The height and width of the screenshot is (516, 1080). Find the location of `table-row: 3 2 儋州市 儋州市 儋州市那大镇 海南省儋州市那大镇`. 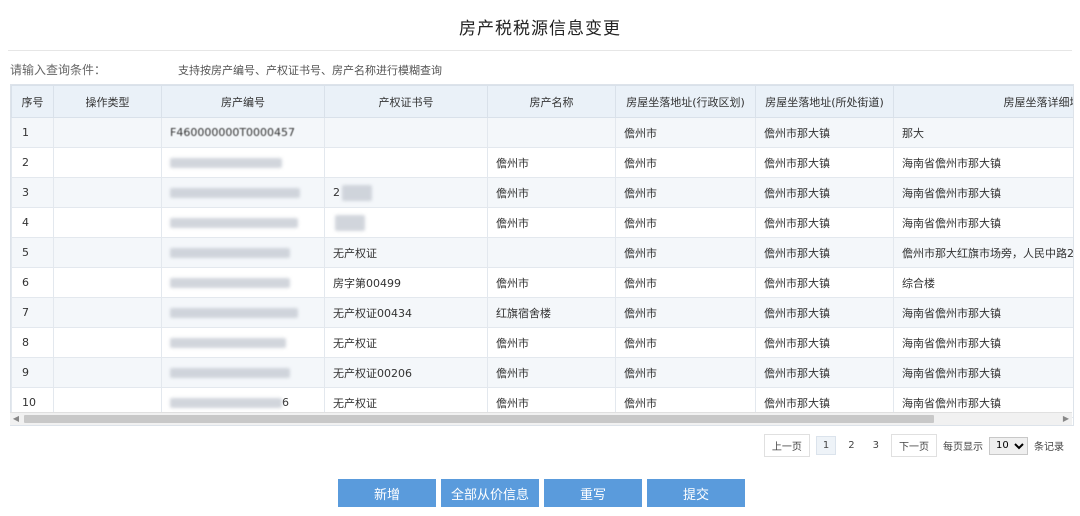

table-row: 3 2 儋州市 儋州市 儋州市那大镇 海南省儋州市那大镇 is located at coordinates (542, 192).